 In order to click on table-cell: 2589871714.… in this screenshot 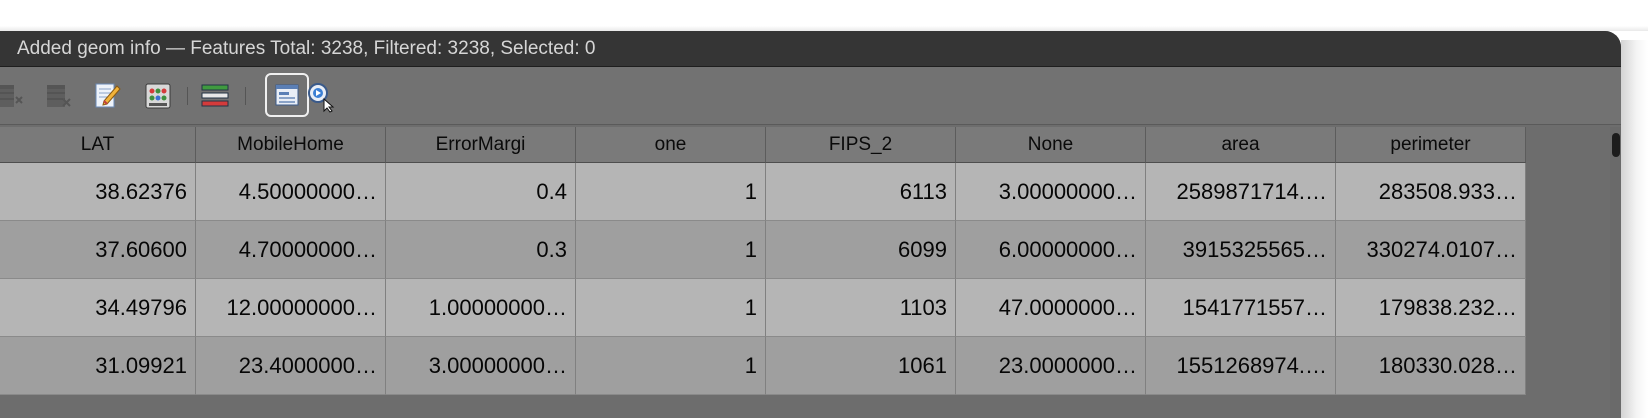, I will do `click(1241, 192)`.